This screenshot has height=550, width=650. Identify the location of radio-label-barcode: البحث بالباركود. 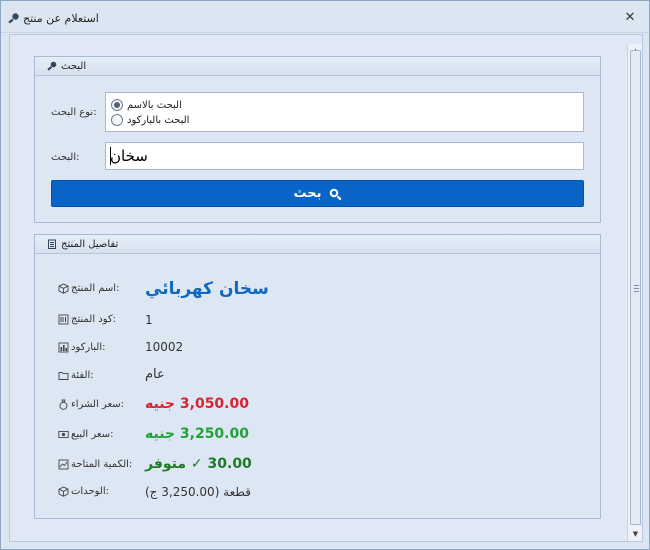
(158, 120).